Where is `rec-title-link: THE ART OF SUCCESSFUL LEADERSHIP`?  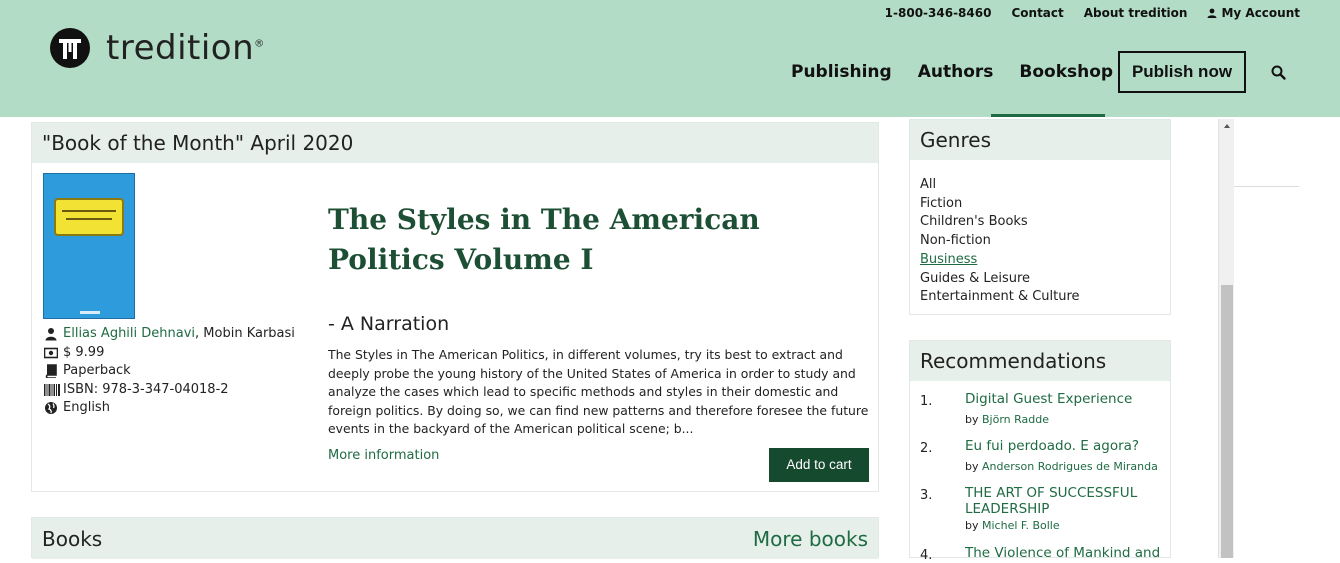 rec-title-link: THE ART OF SUCCESSFUL LEADERSHIP is located at coordinates (1065, 501).